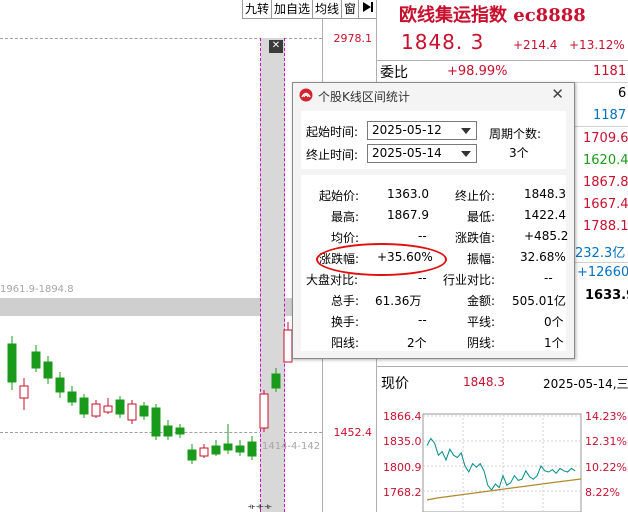  What do you see at coordinates (326, 9) in the screenshot?
I see `moving-average-button: 均线` at bounding box center [326, 9].